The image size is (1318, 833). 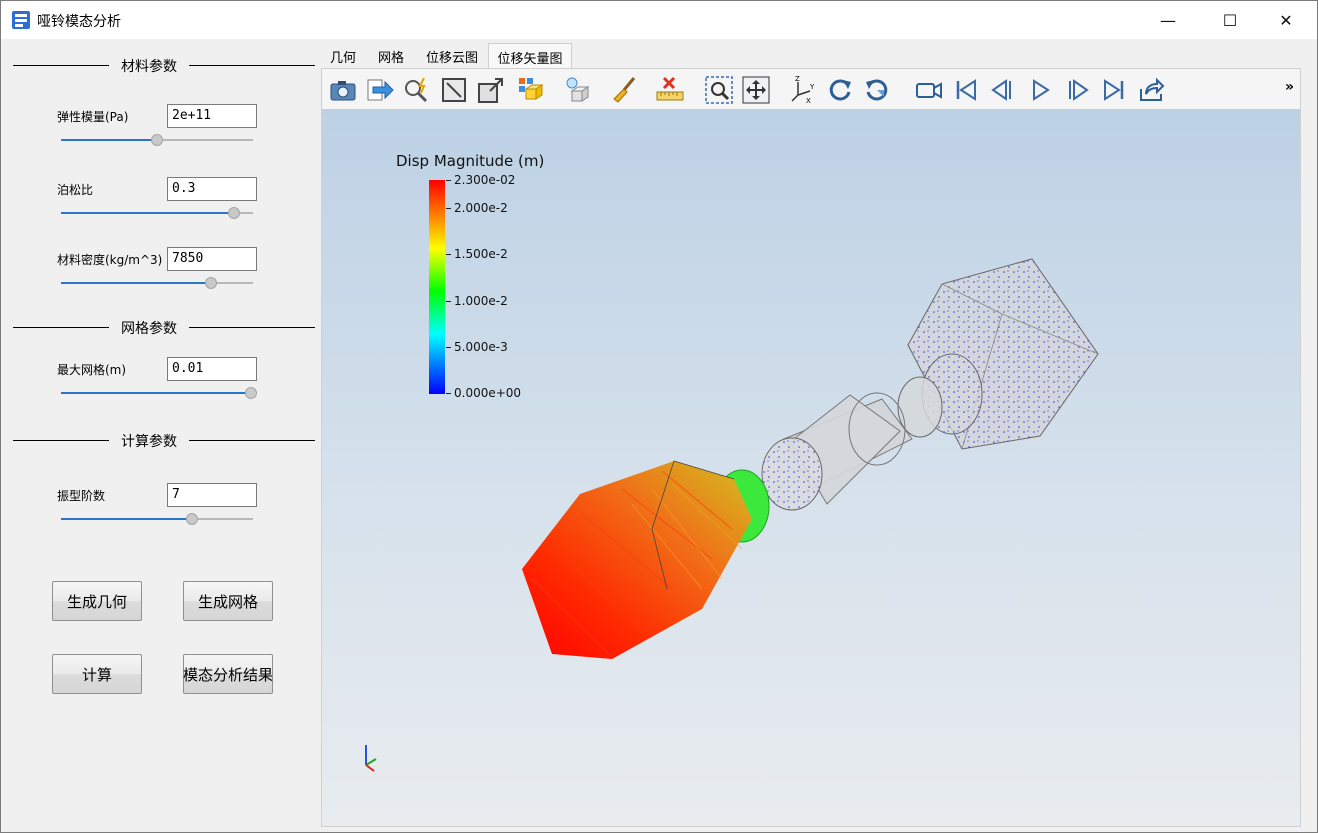 What do you see at coordinates (159, 393) in the screenshot?
I see `max-mesh-slider` at bounding box center [159, 393].